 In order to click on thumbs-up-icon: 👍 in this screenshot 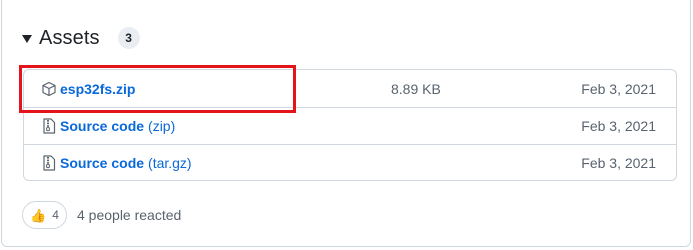, I will do `click(38, 215)`.